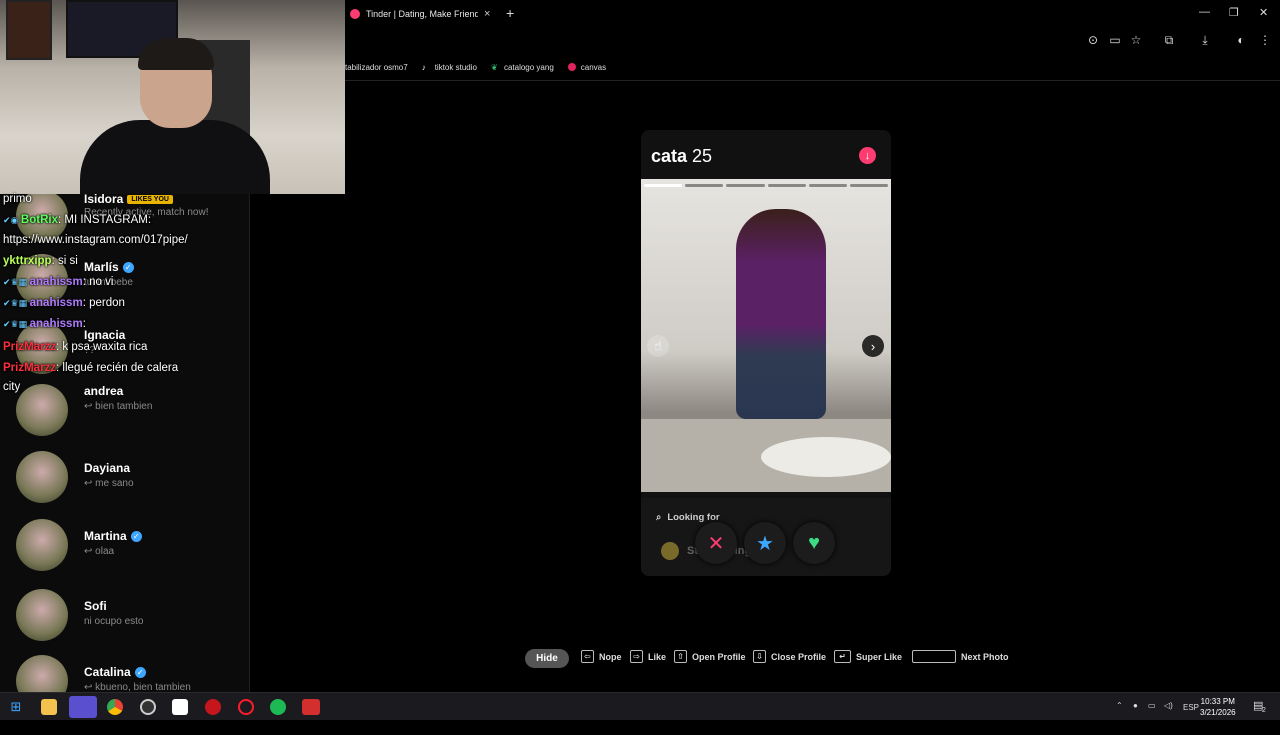 This screenshot has width=1280, height=735. Describe the element at coordinates (115, 707) in the screenshot. I see `chrome-icon` at that location.